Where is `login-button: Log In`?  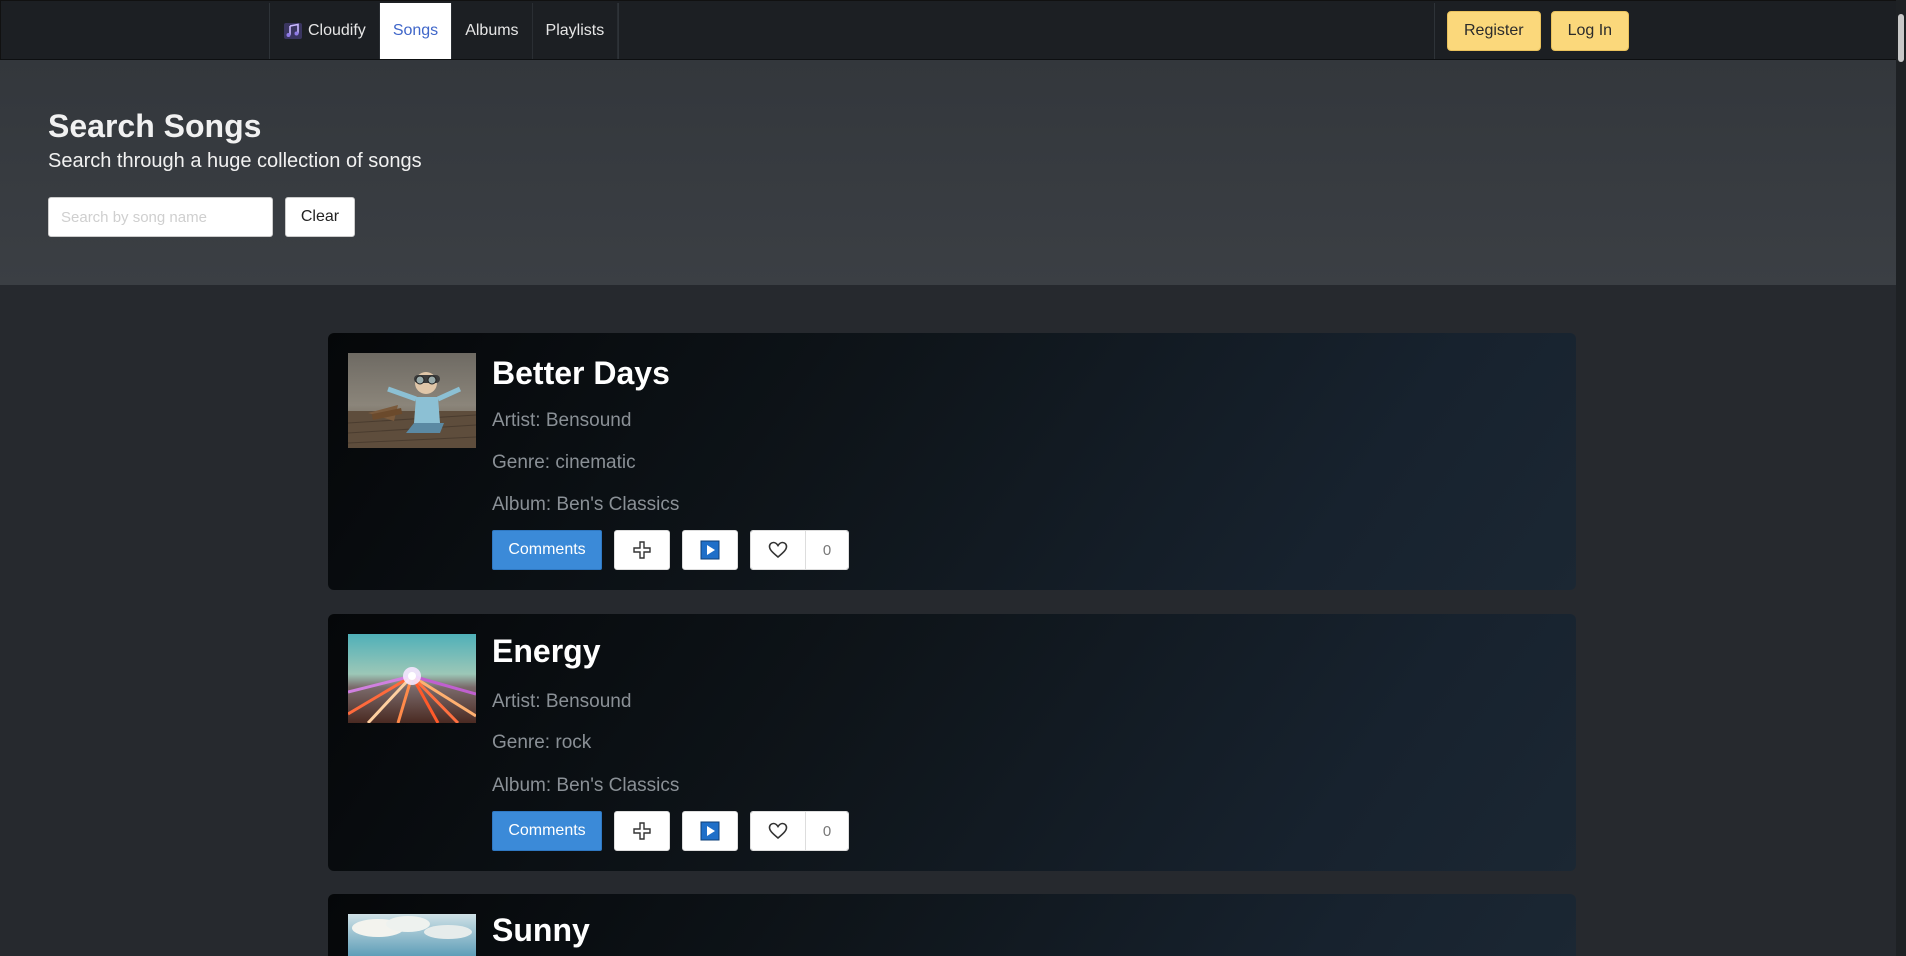
login-button: Log In is located at coordinates (1590, 31).